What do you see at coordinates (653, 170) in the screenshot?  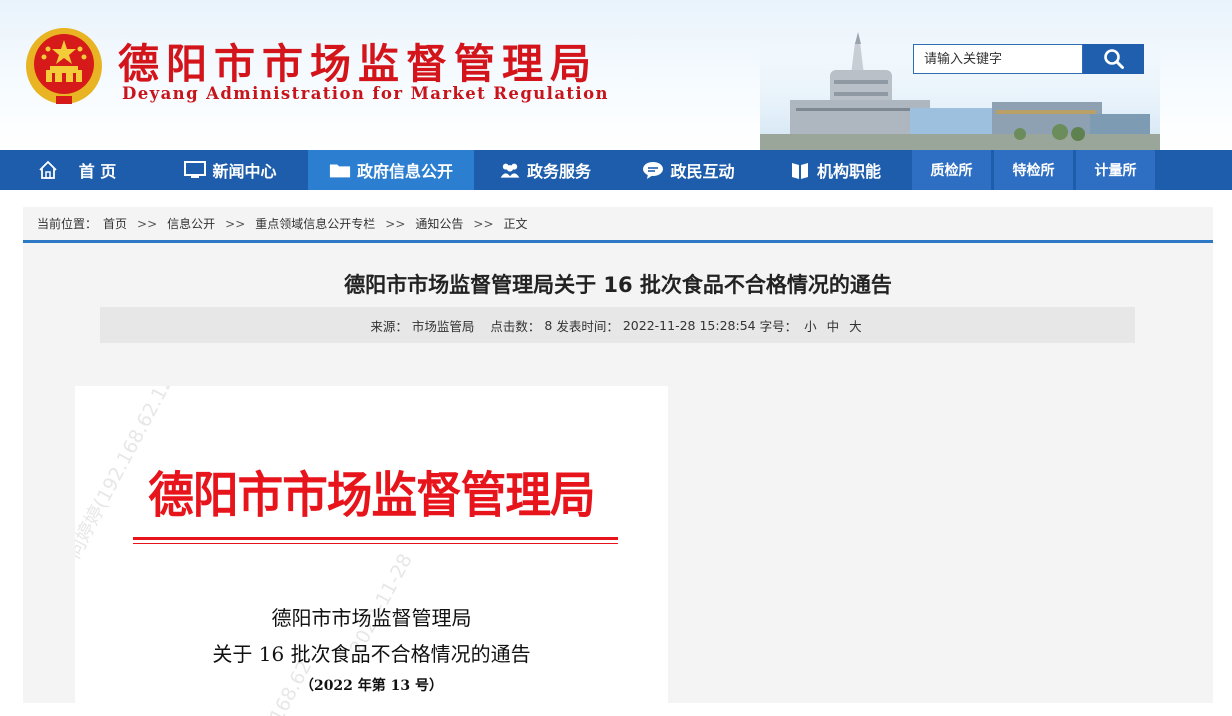 I see `chat-icon` at bounding box center [653, 170].